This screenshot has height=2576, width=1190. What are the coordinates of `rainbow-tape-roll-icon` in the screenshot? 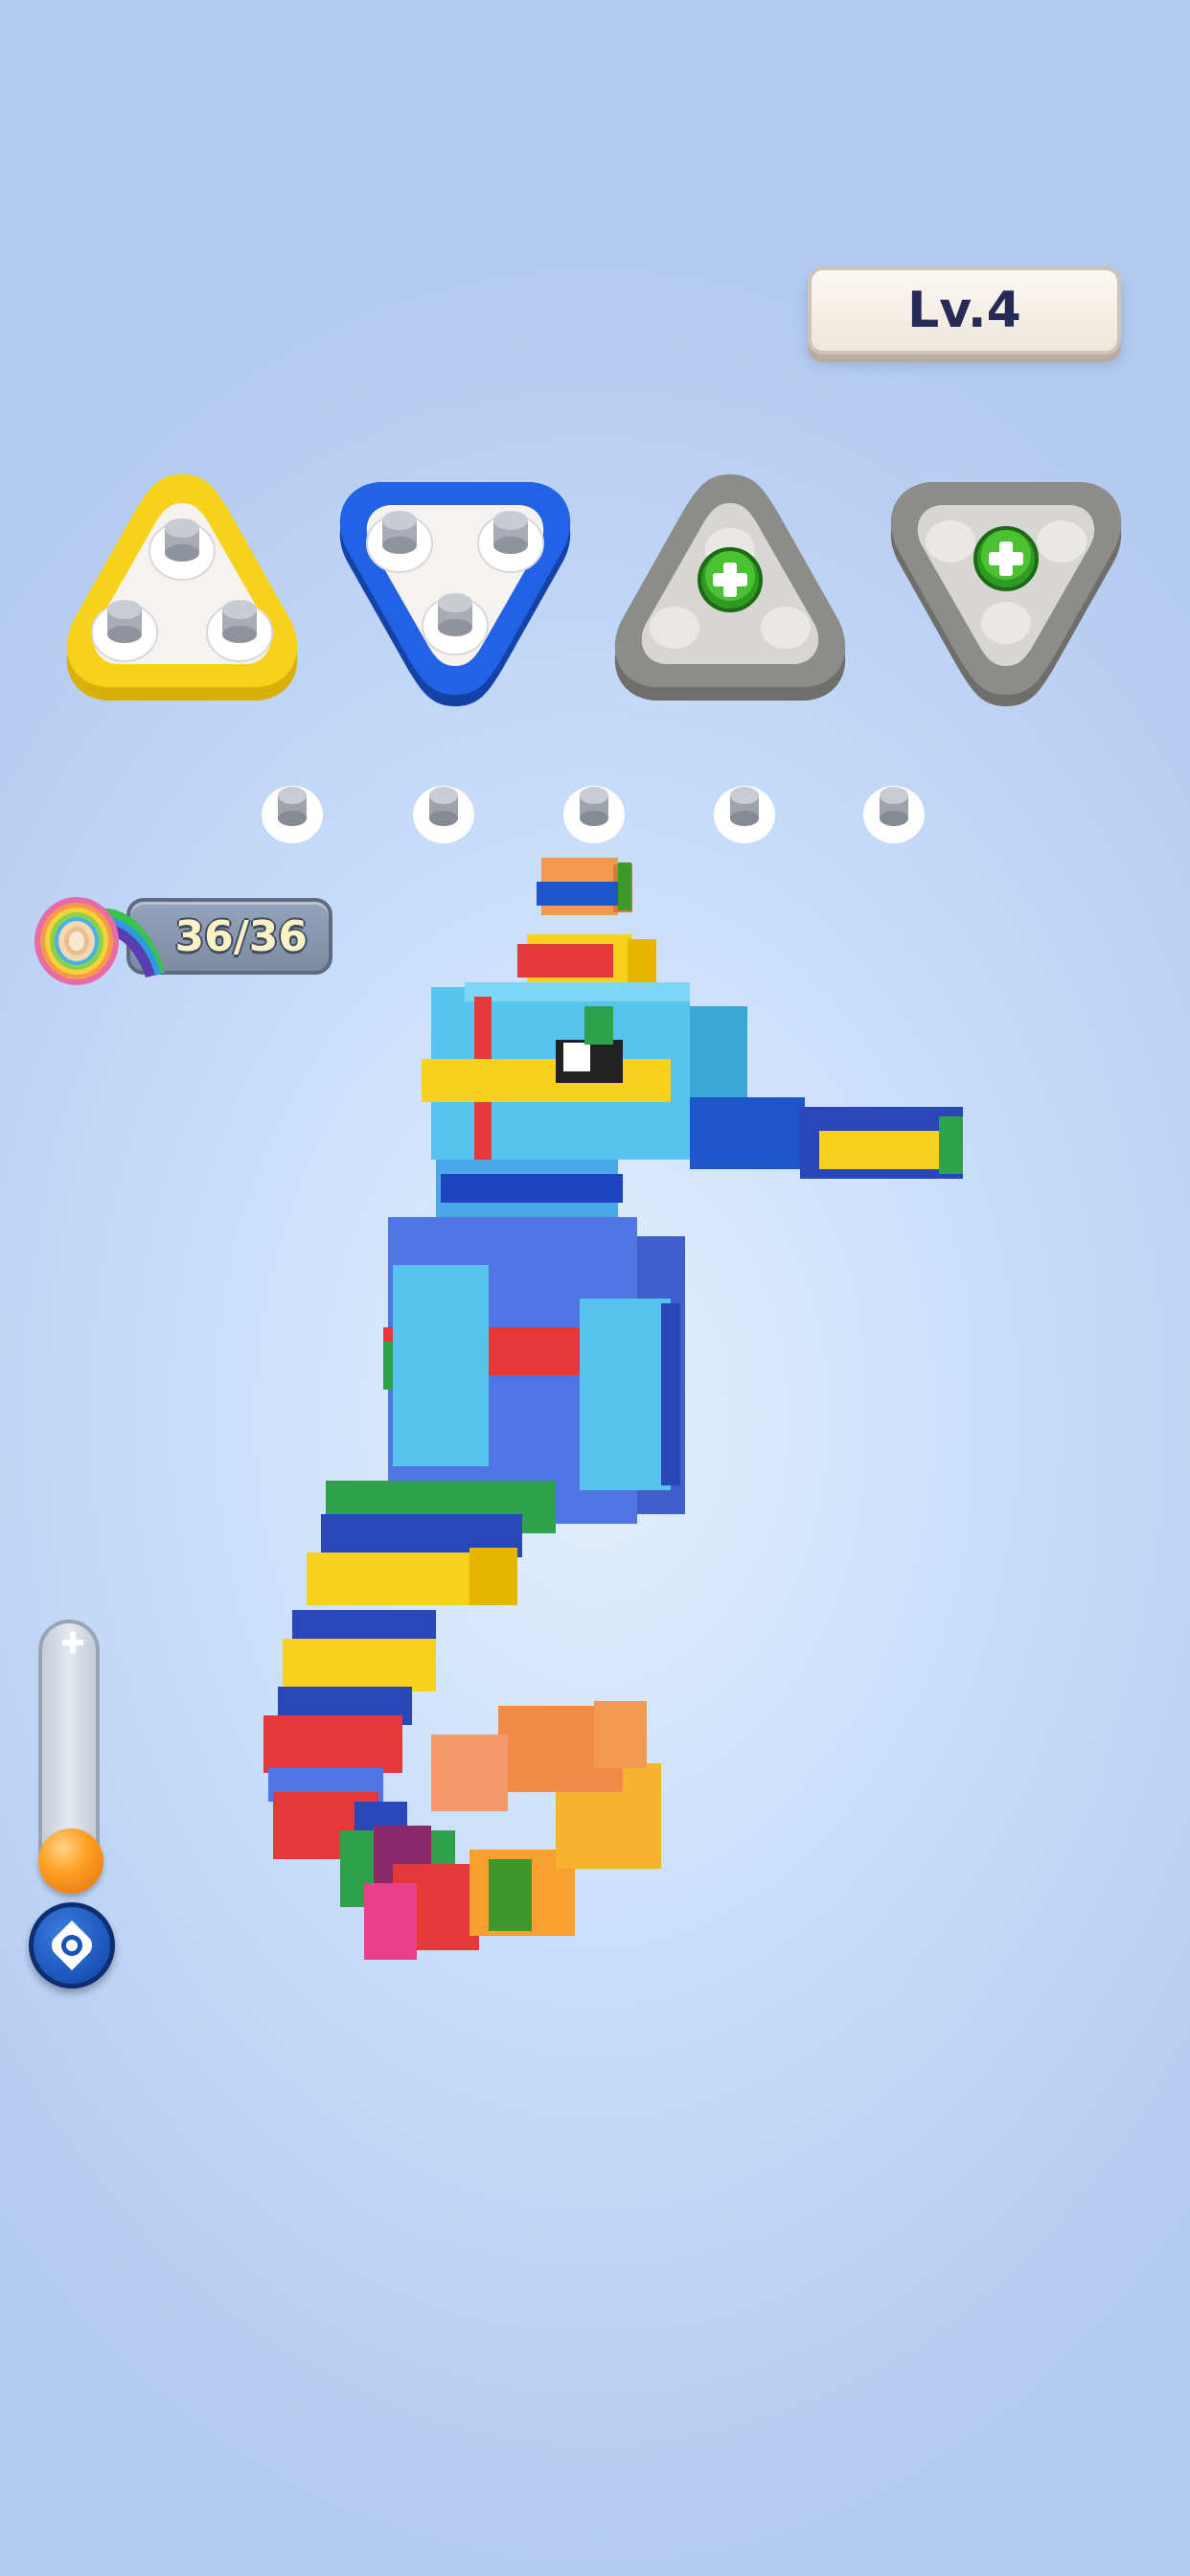 It's located at (103, 939).